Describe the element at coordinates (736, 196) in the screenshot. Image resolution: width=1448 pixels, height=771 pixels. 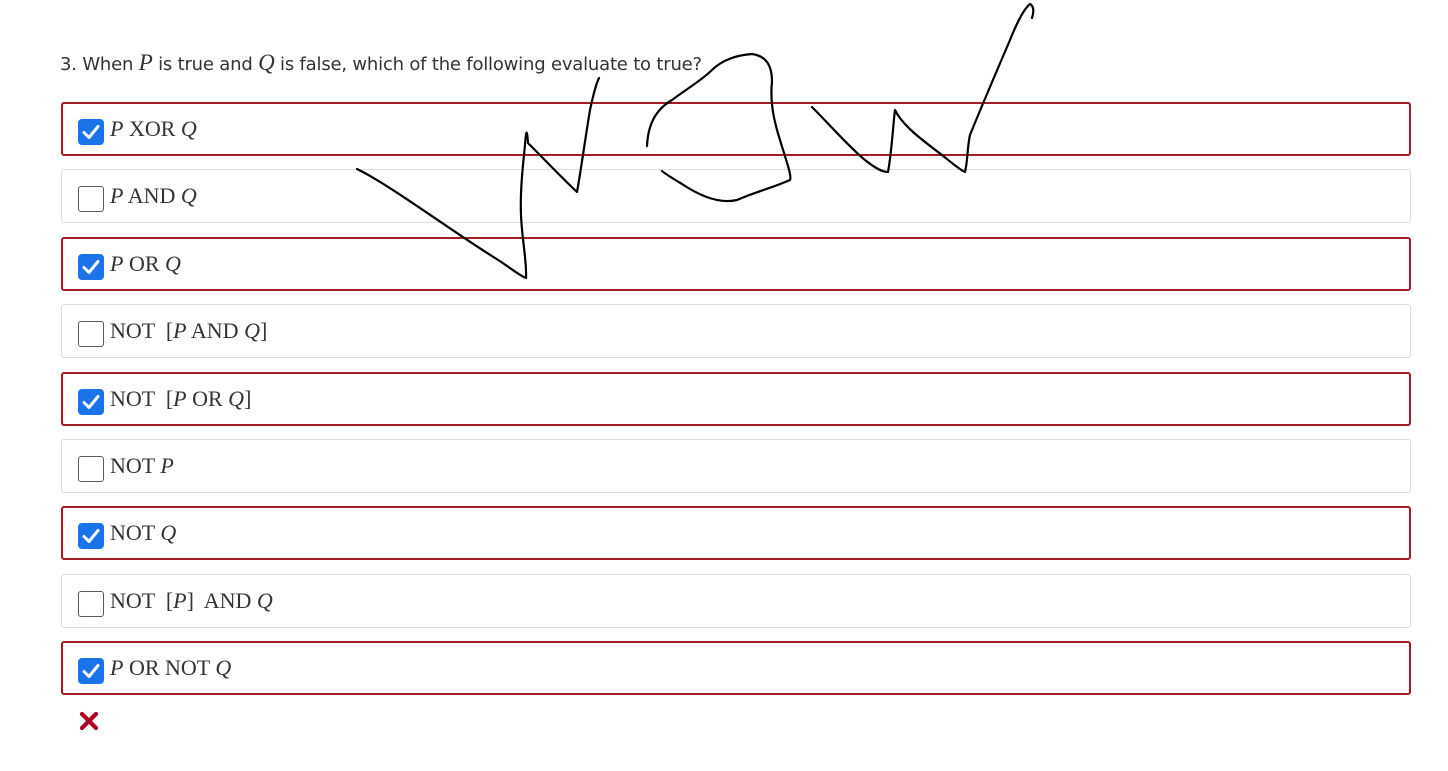
I see `option-p-and-q: P AND Q` at that location.